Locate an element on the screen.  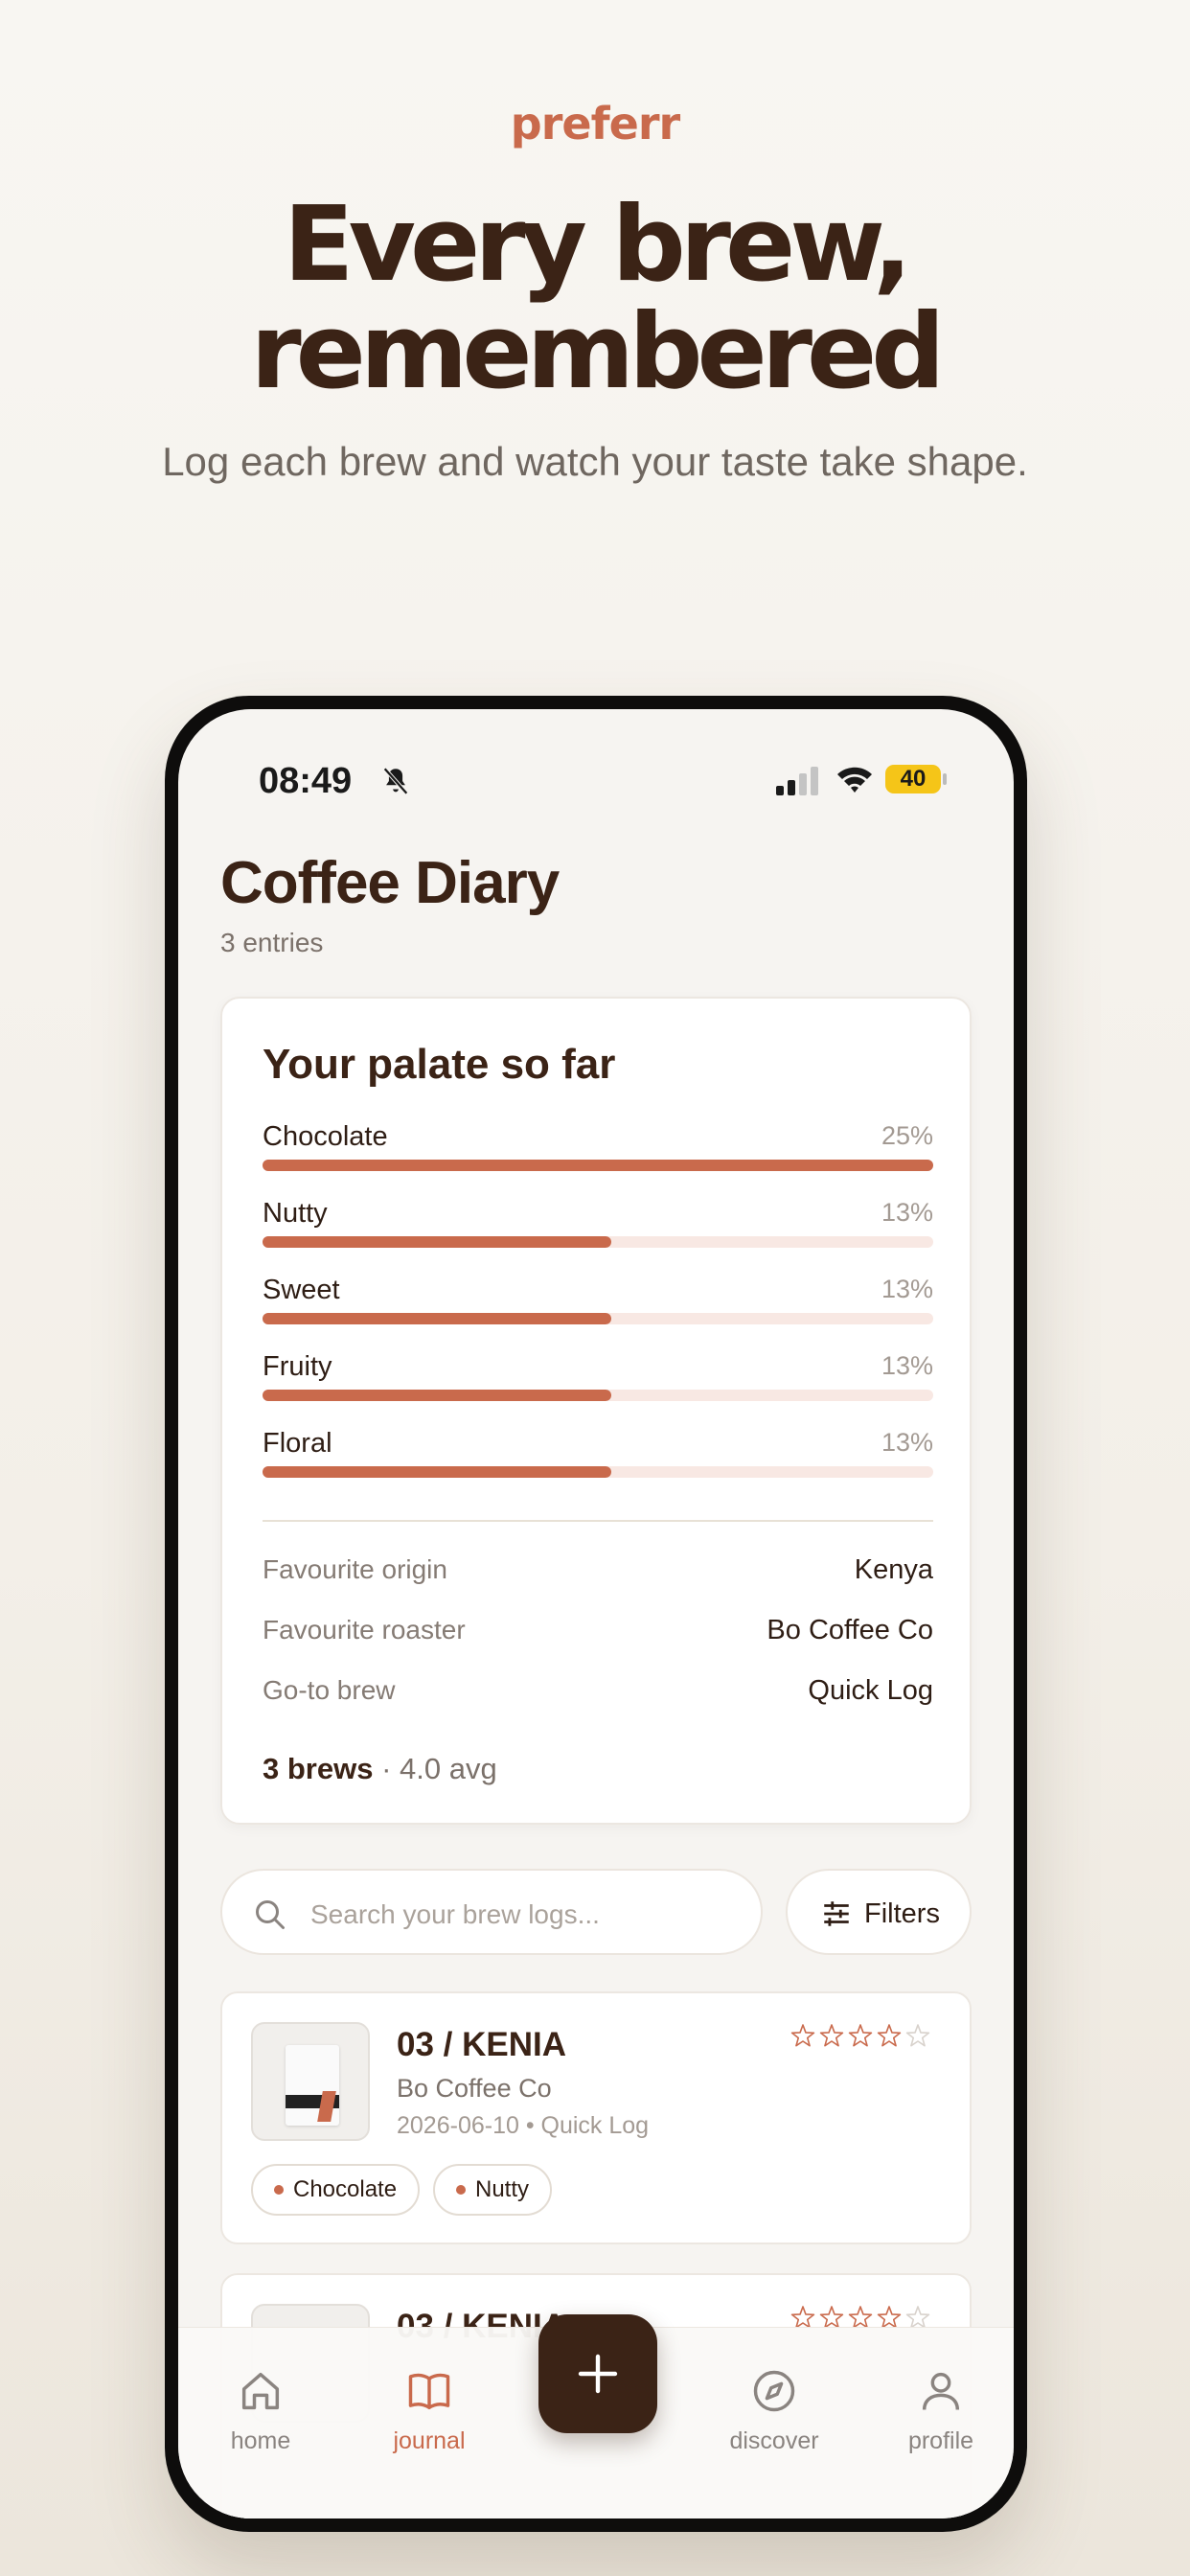
coffee-bag-thumbnail is located at coordinates (311, 2081).